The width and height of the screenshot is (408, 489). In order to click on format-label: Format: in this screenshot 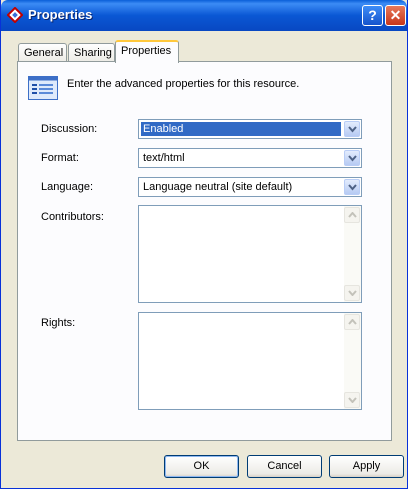, I will do `click(60, 158)`.